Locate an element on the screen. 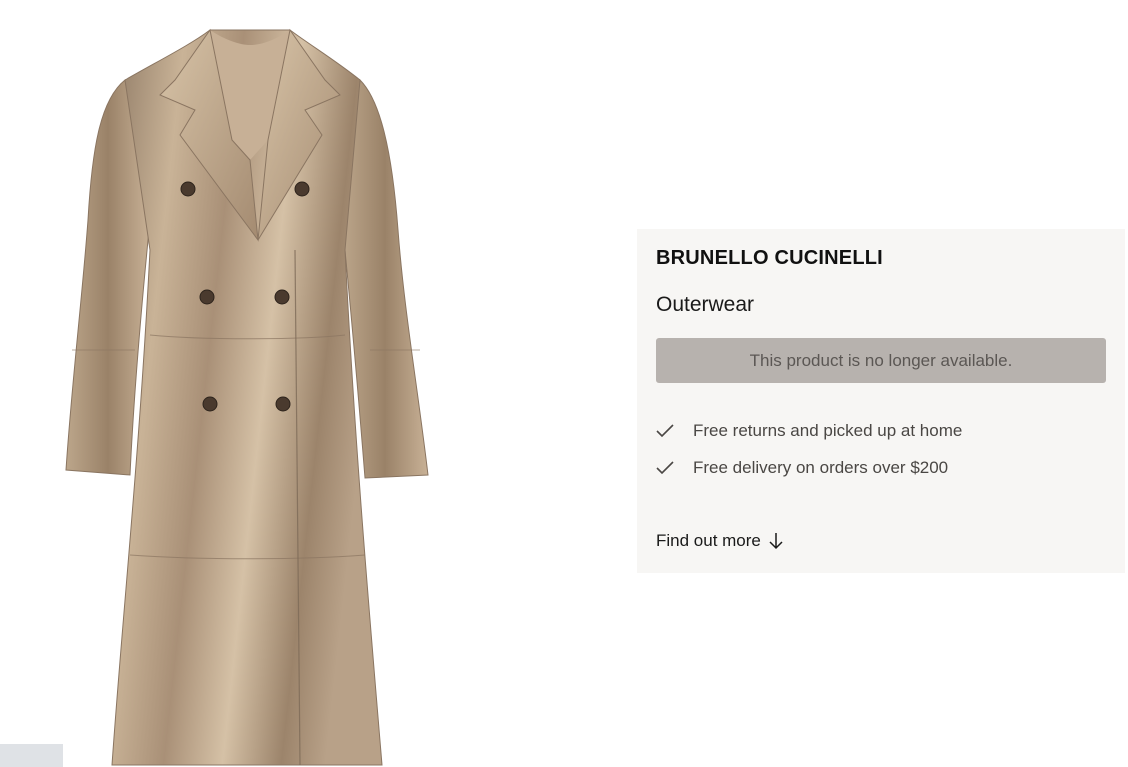 The image size is (1128, 767). perk-free-delivery: Free delivery on orders over $200 is located at coordinates (802, 468).